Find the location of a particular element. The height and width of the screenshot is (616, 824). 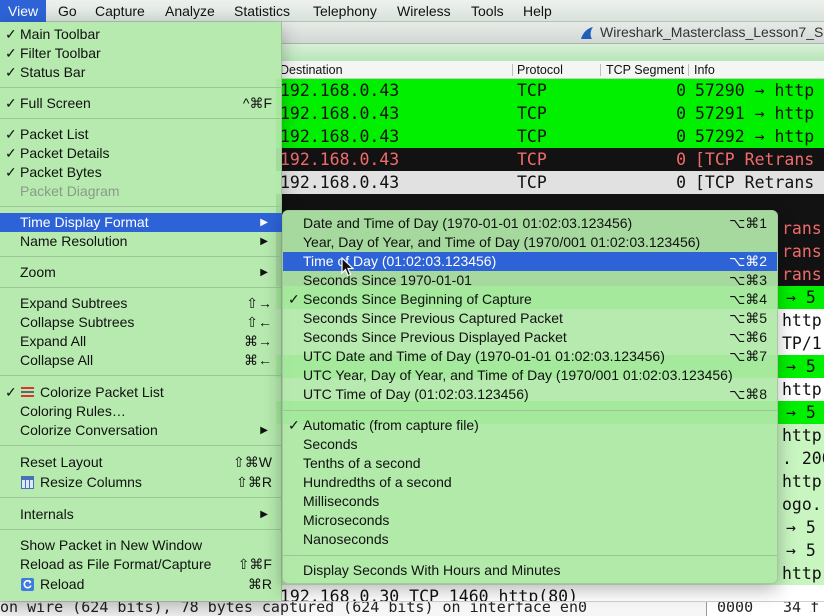

packet-row: 192.168.0.43 TCP 0 57290 → http is located at coordinates (550, 90).